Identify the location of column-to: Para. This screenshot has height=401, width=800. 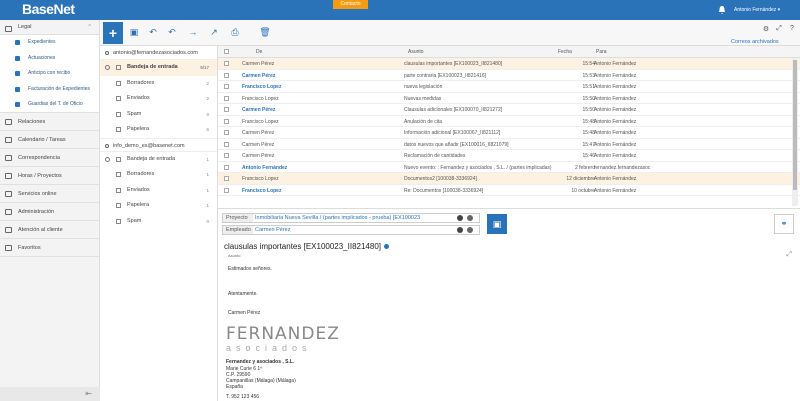
(601, 52).